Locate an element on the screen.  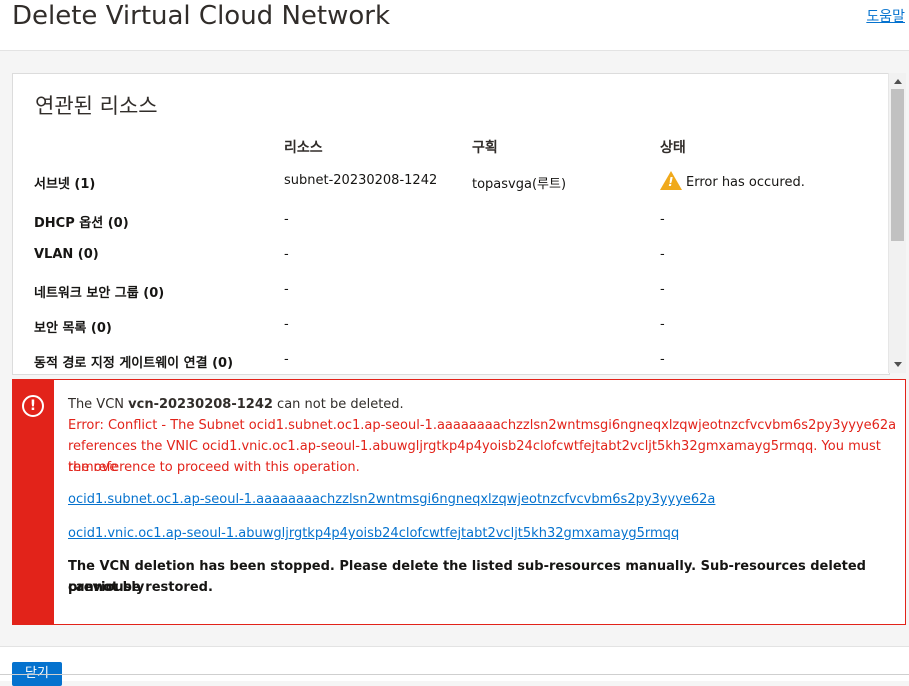
scroll-thumb is located at coordinates (897, 165).